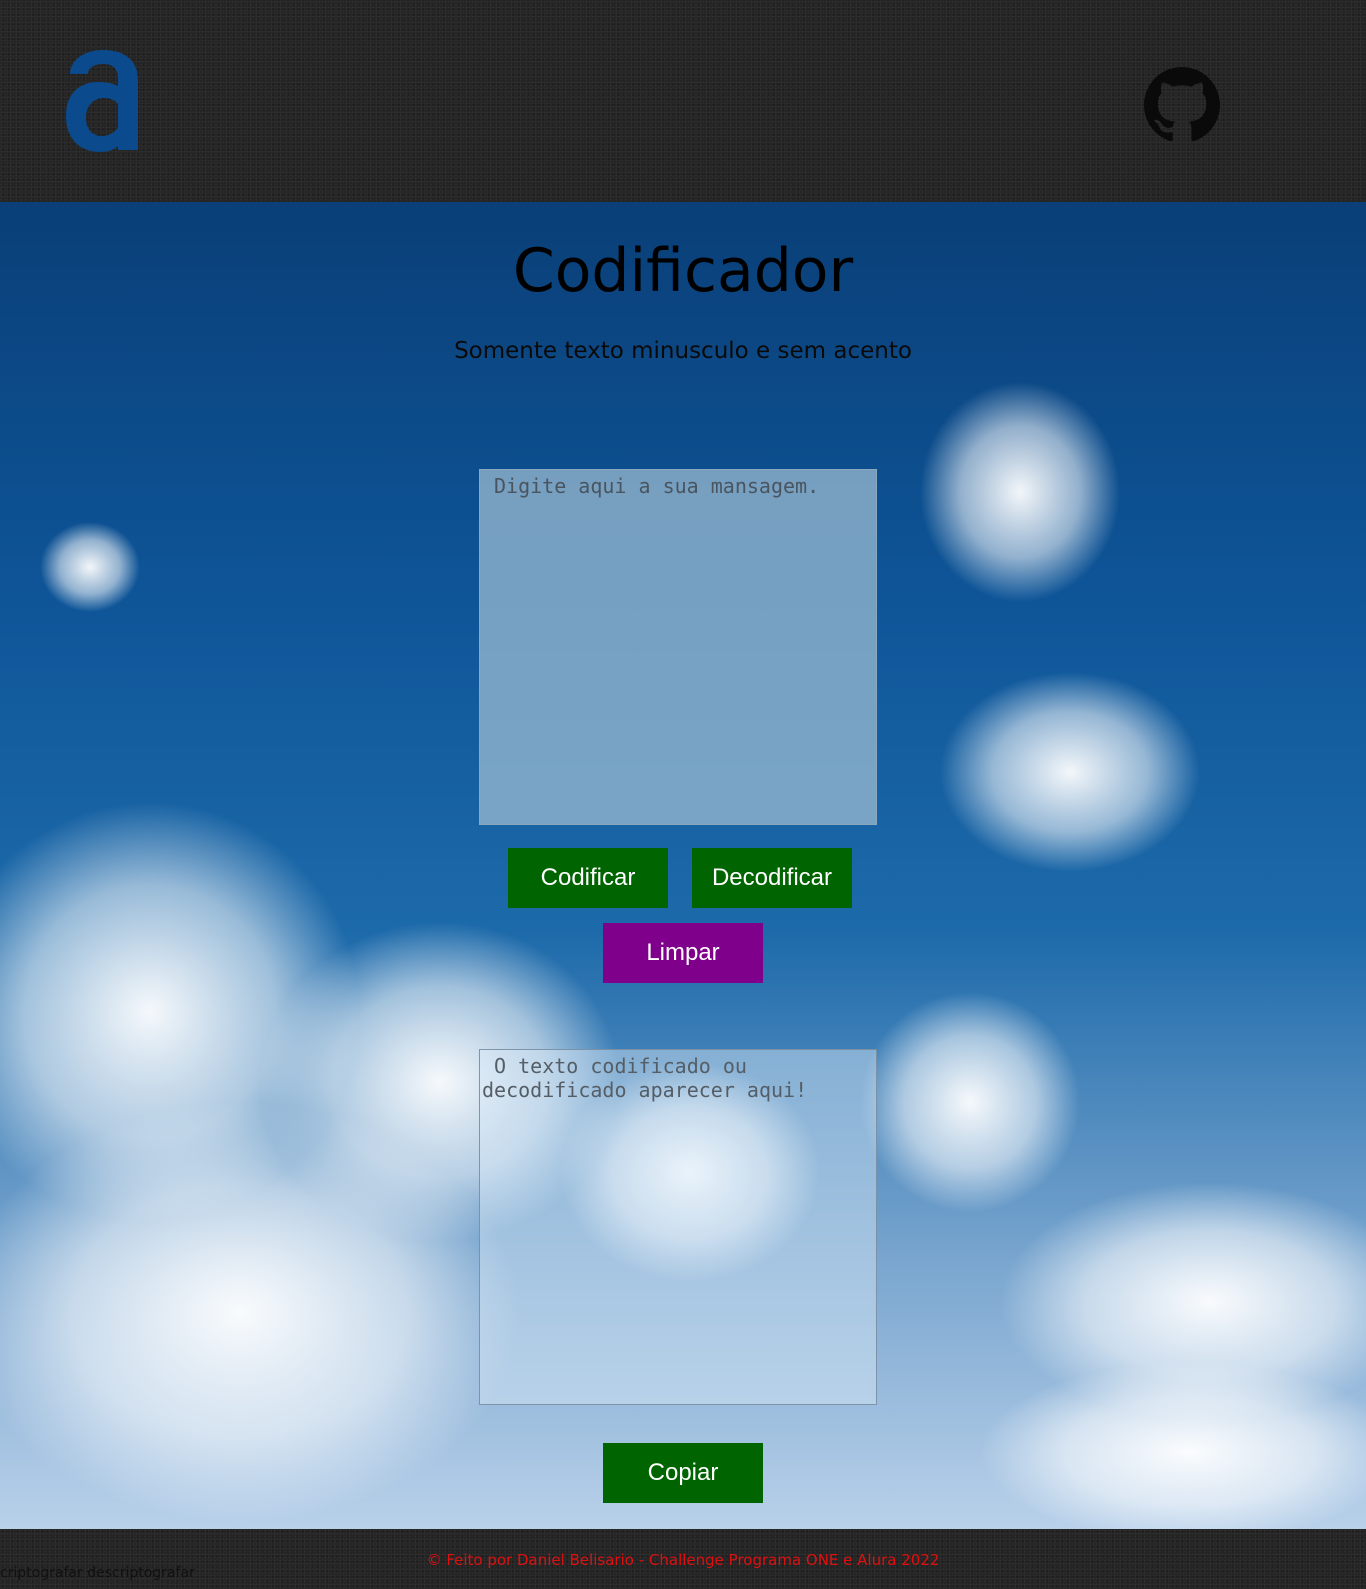 The image size is (1366, 1589). I want to click on clear-button: Limpar, so click(683, 953).